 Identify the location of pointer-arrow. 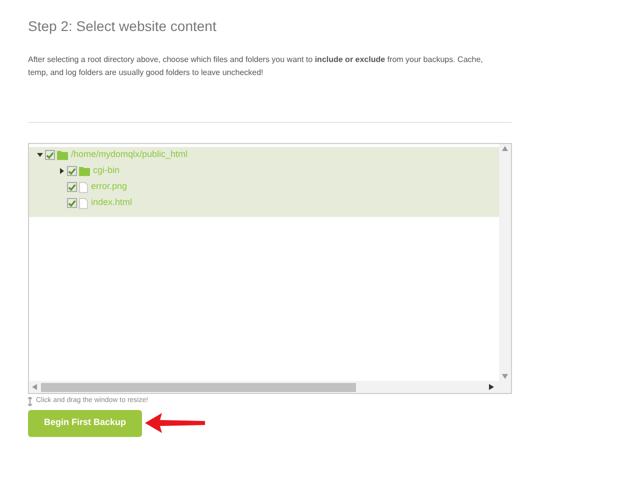
(175, 423).